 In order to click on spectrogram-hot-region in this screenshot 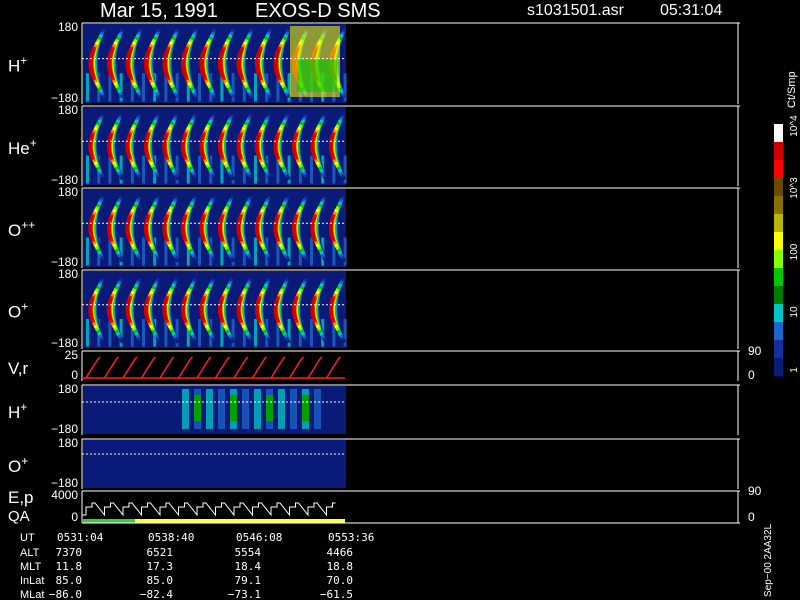, I will do `click(317, 75)`.